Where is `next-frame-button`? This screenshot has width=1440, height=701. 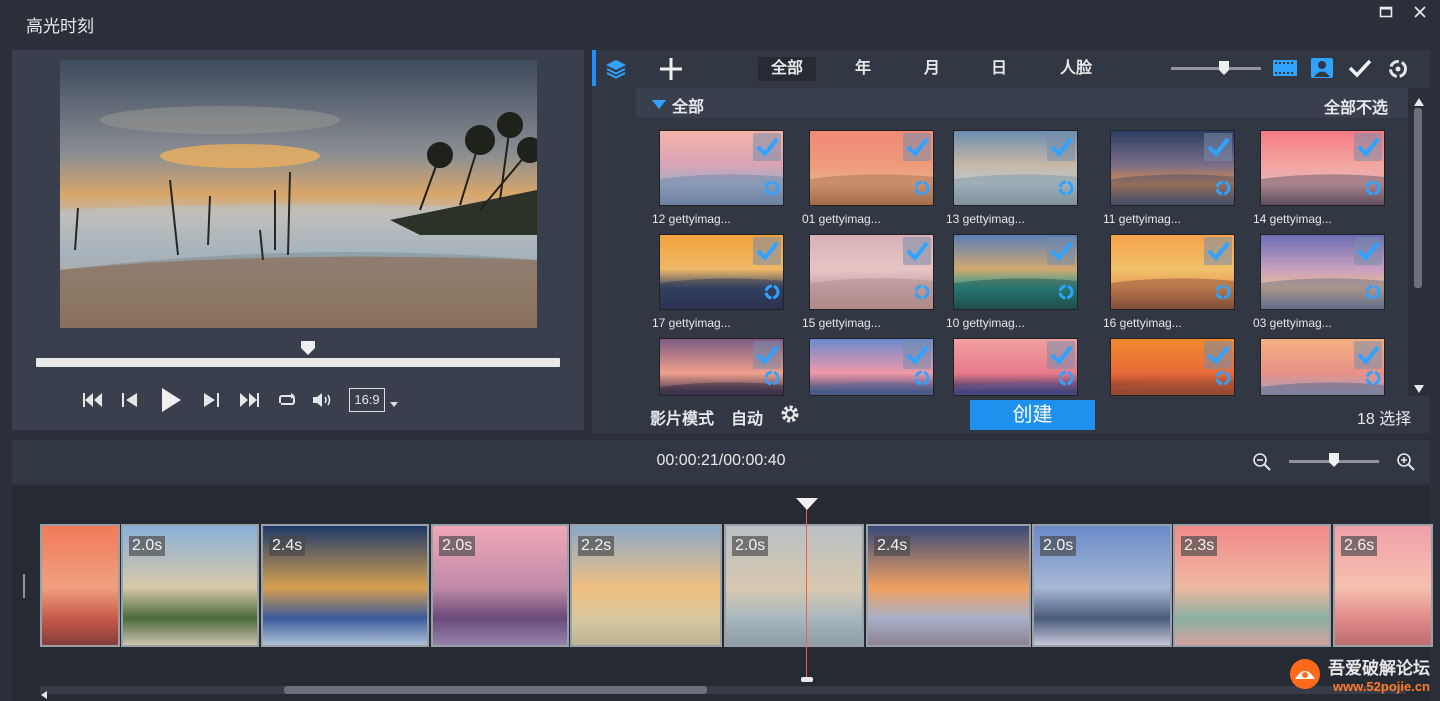 next-frame-button is located at coordinates (211, 400).